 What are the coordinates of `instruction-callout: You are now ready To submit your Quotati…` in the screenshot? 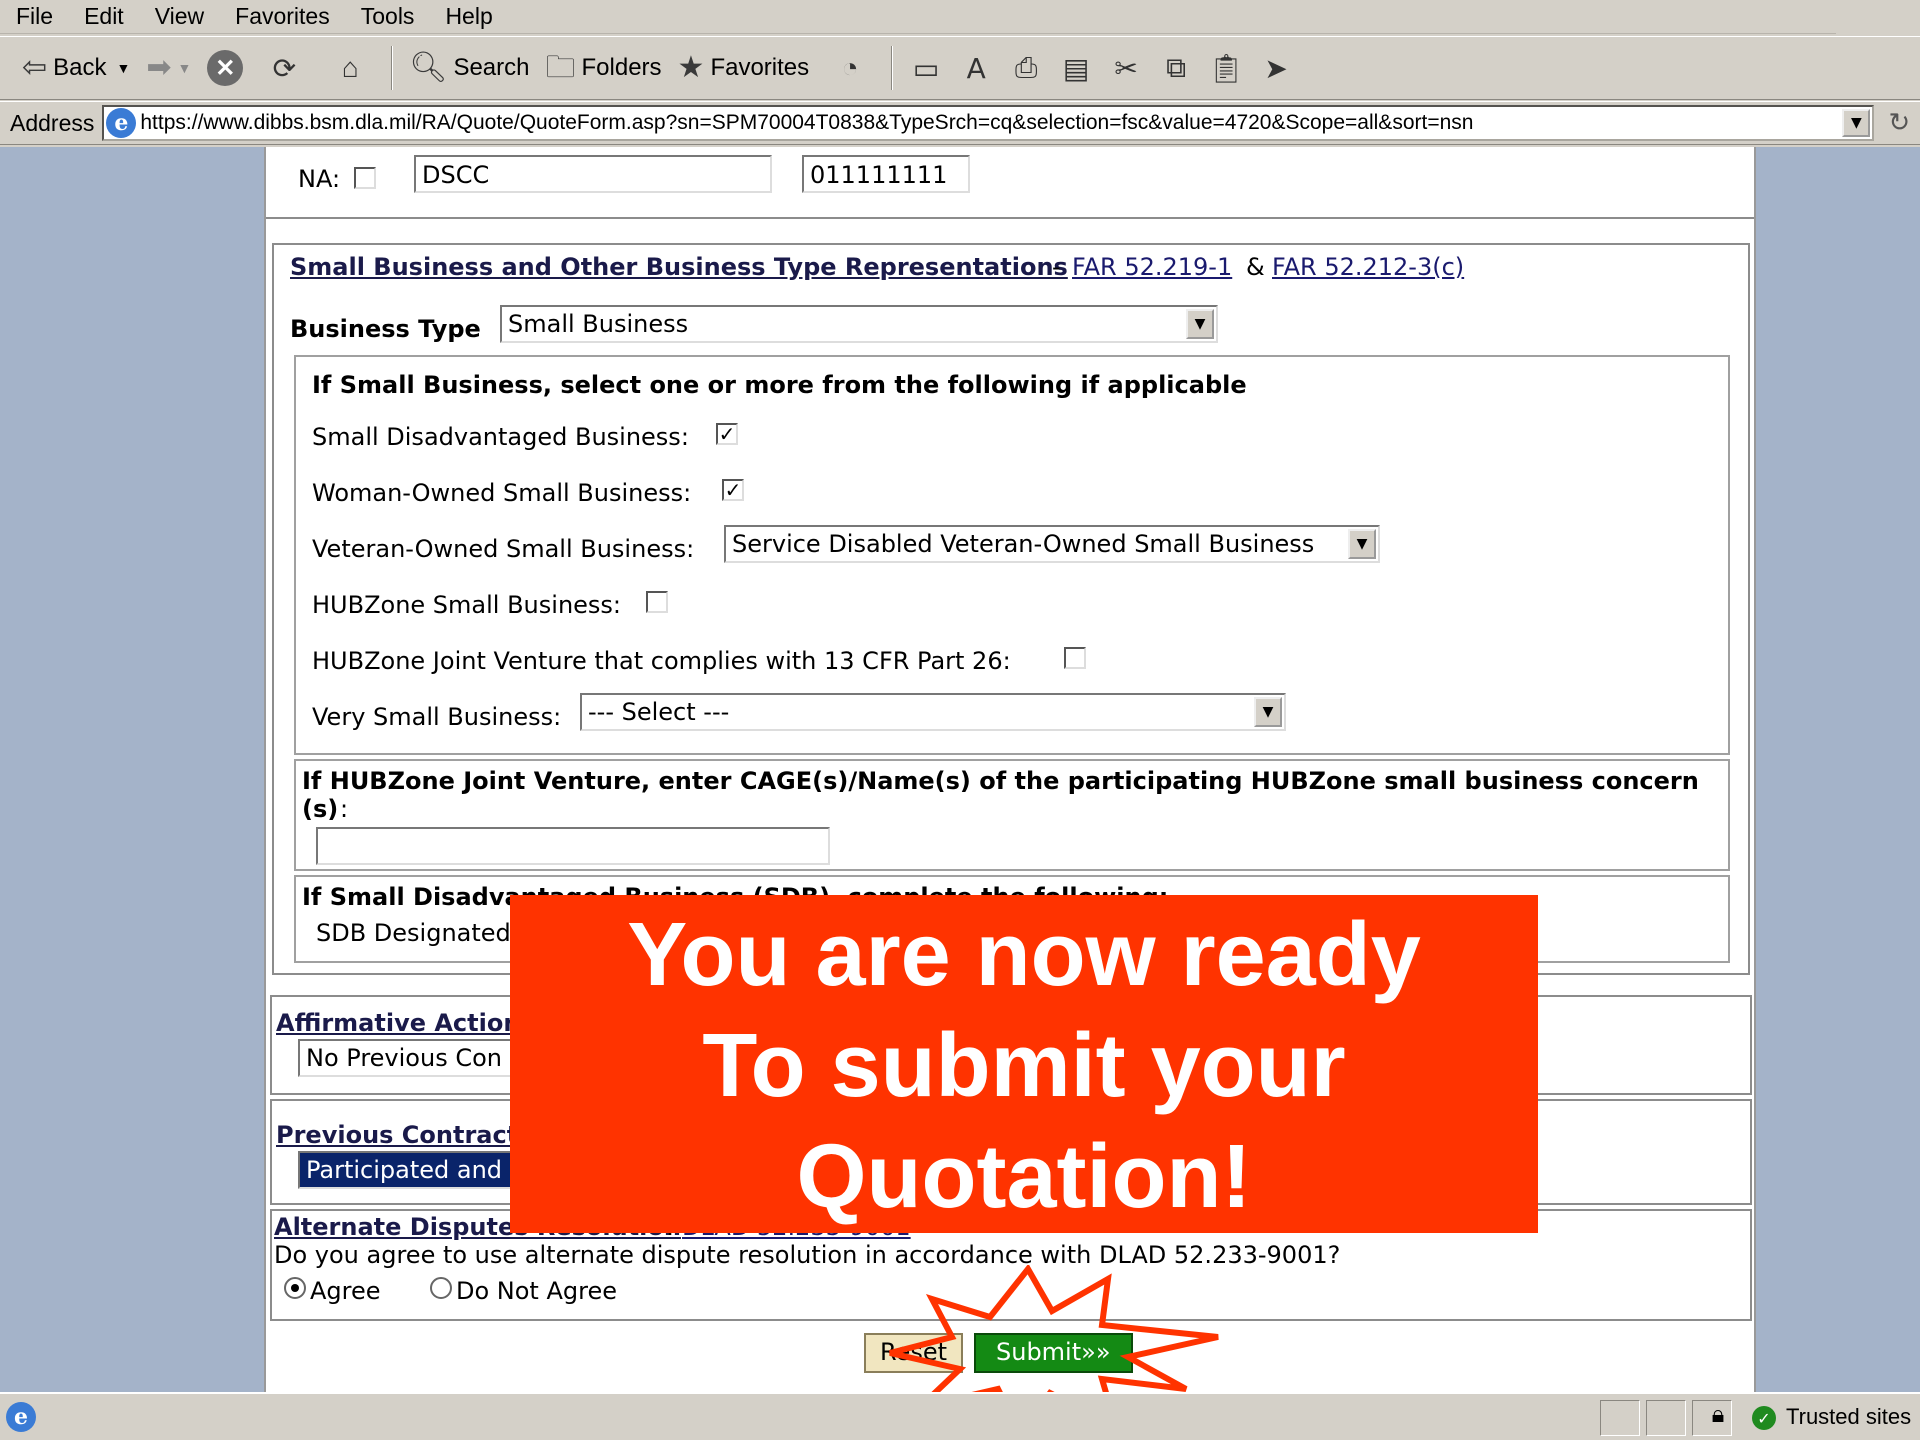 It's located at (1024, 1064).